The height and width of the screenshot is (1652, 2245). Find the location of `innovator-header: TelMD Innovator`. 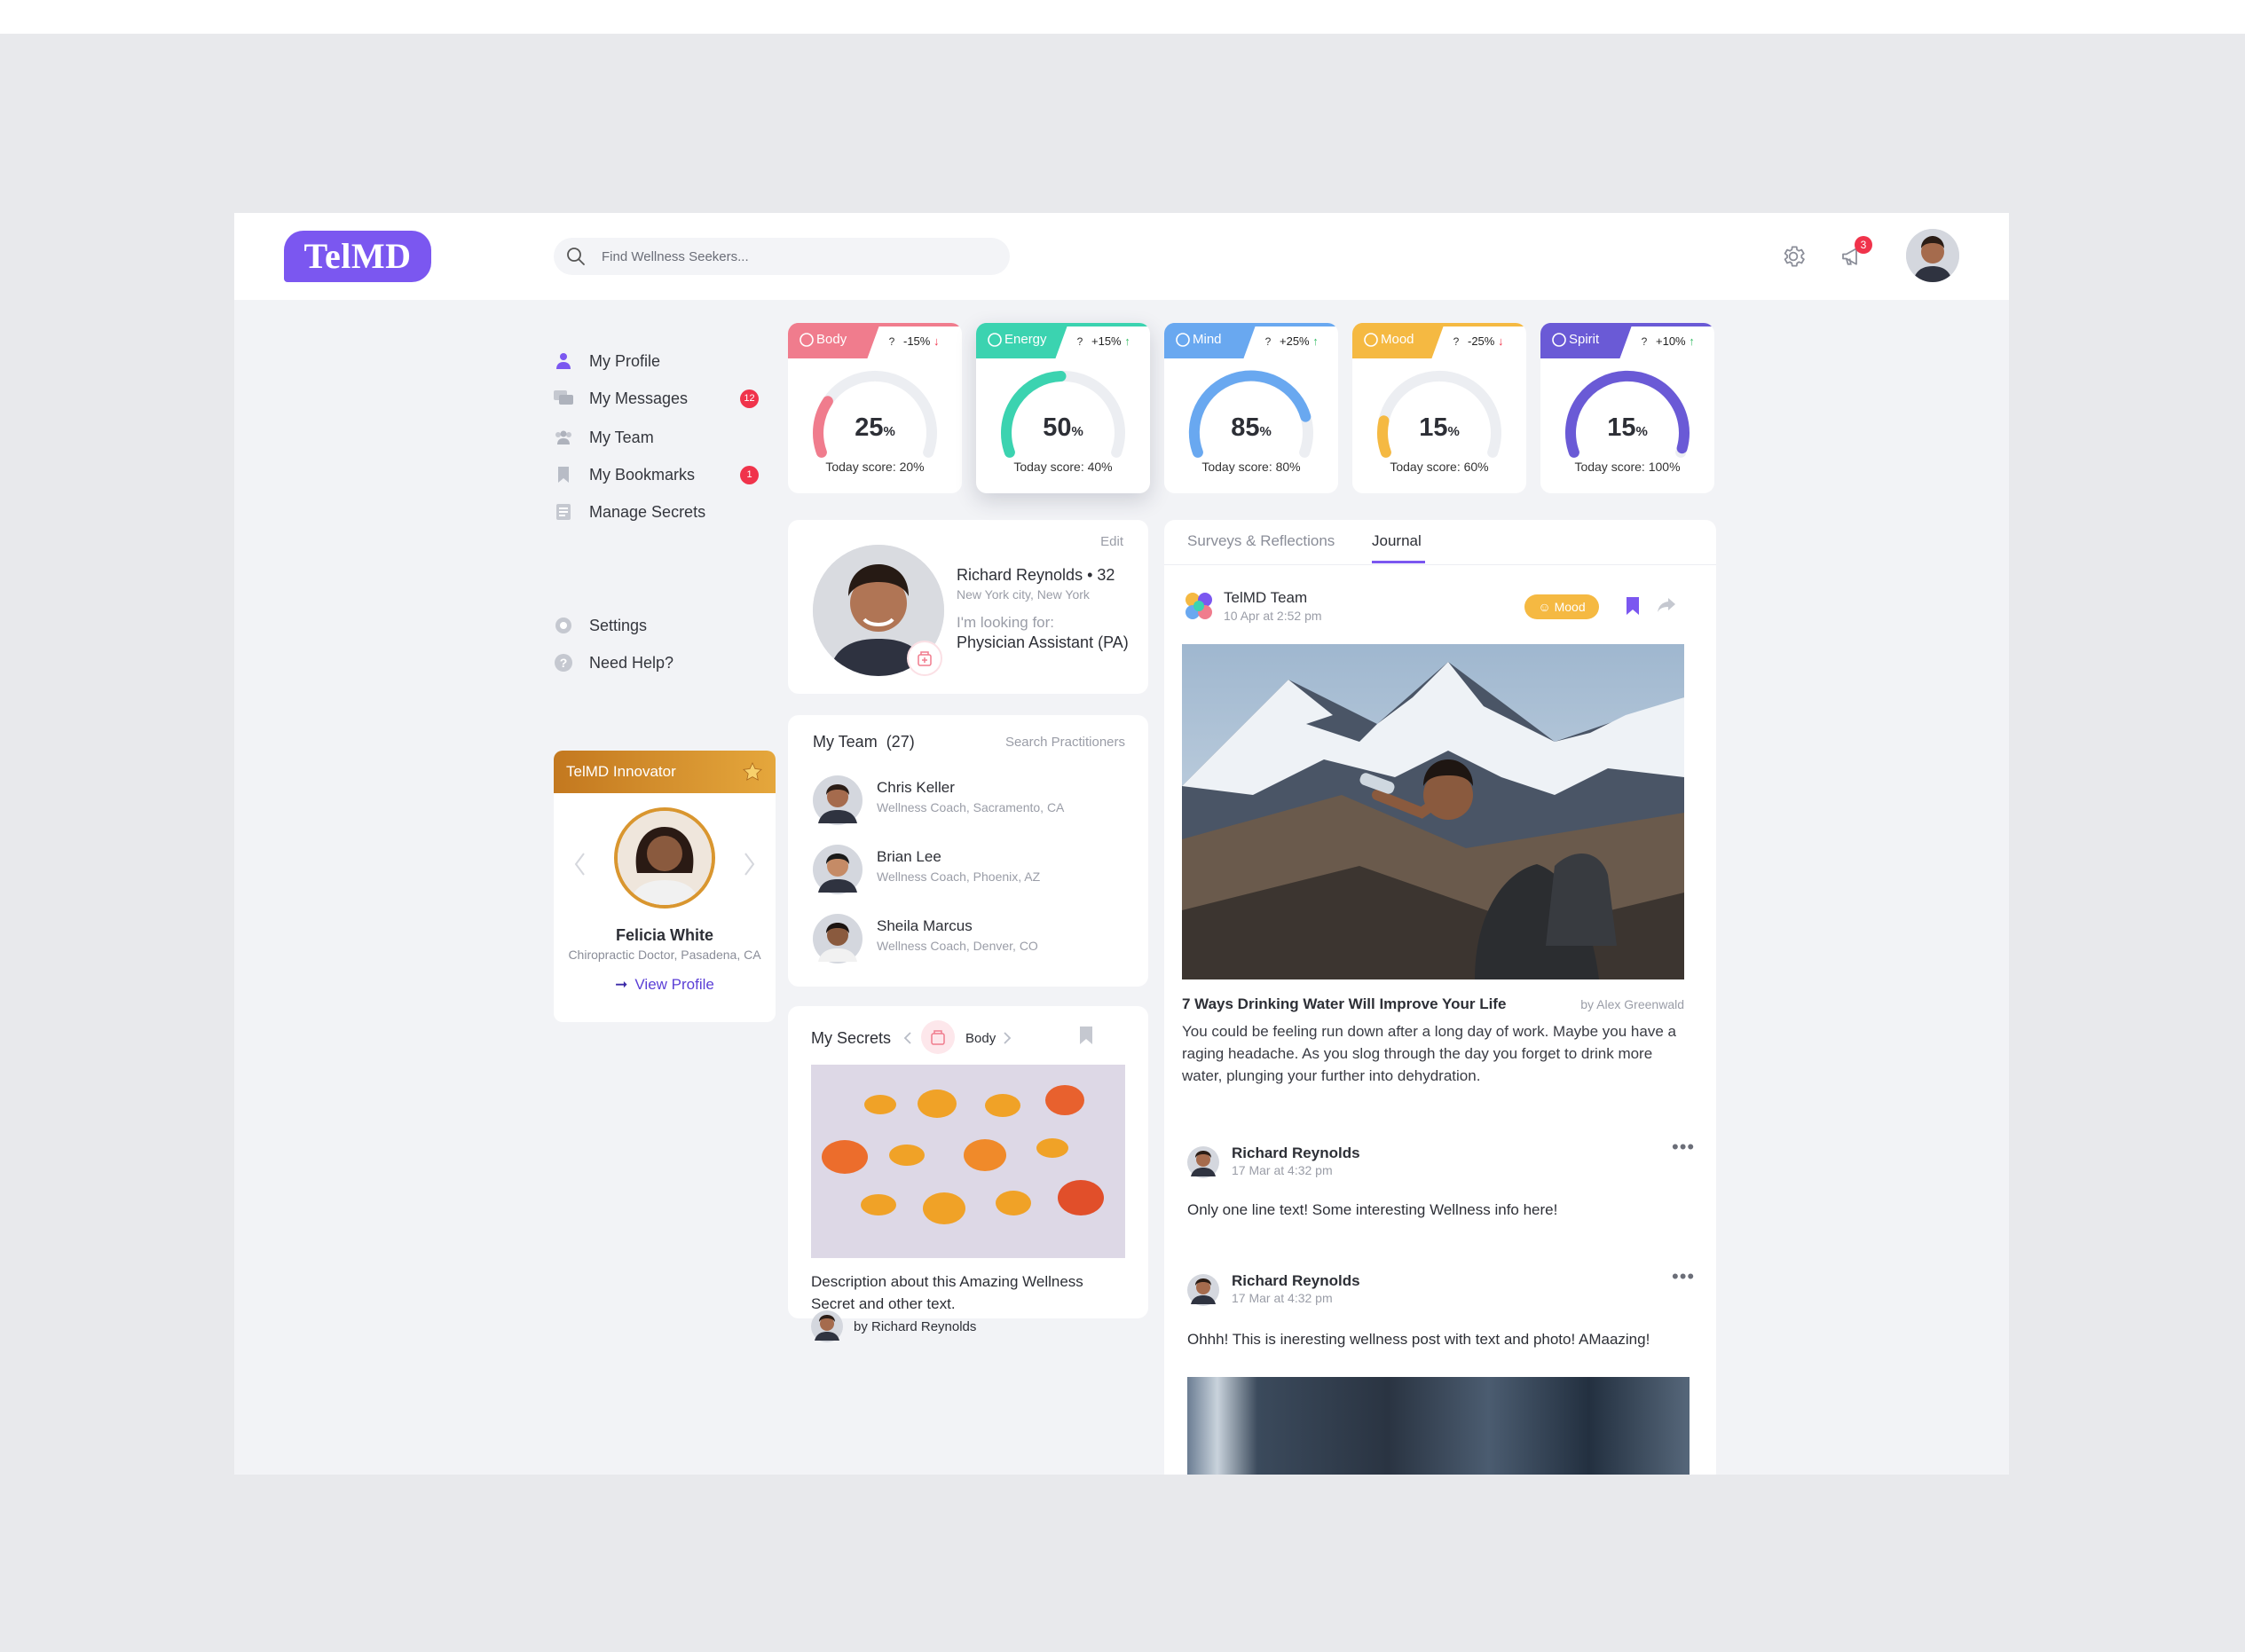

innovator-header: TelMD Innovator is located at coordinates (665, 772).